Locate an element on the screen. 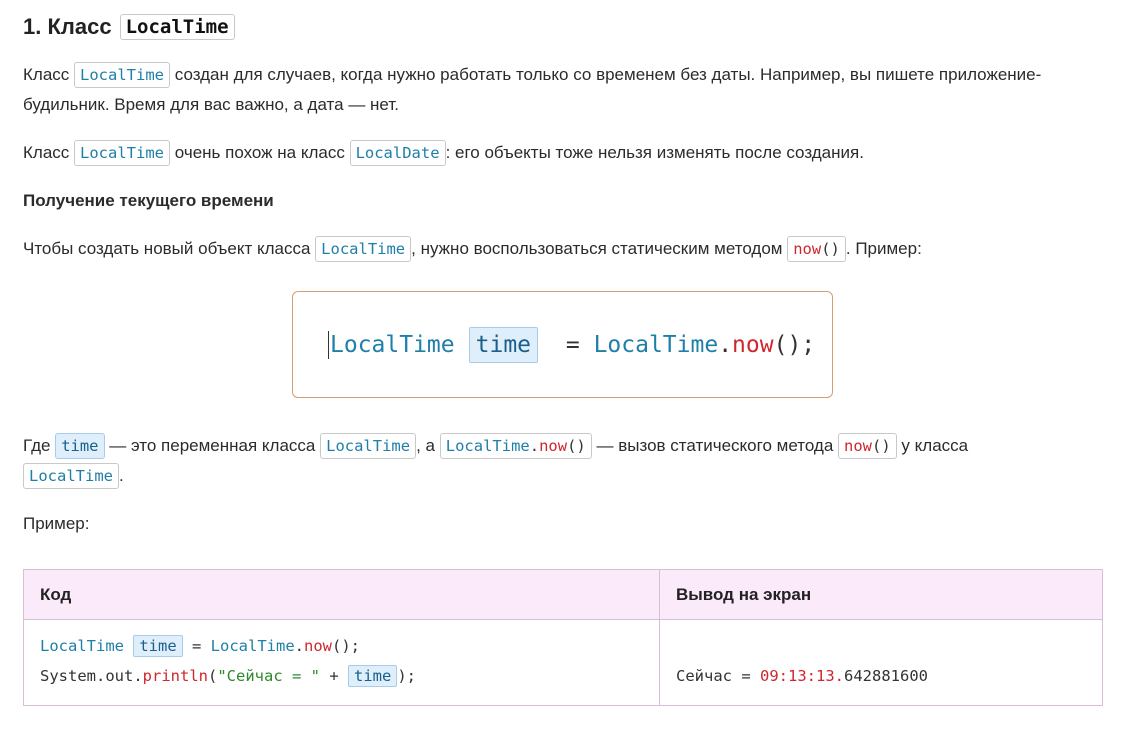  output-cell: Сейчас = 09:13:13.642881600 is located at coordinates (881, 662).